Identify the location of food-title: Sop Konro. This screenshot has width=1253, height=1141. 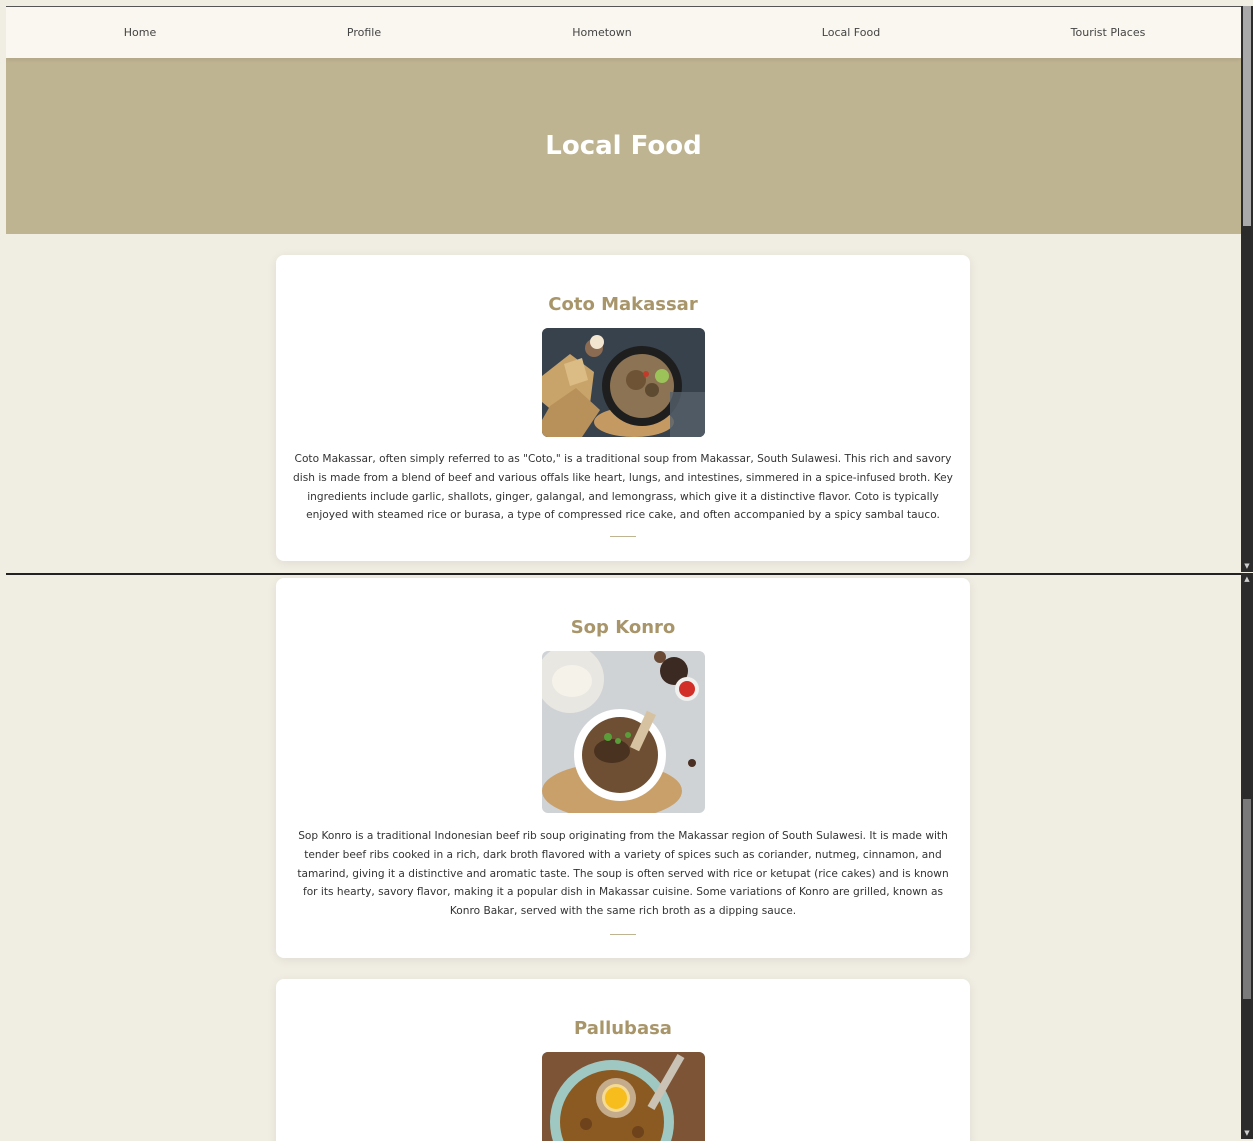
(623, 627).